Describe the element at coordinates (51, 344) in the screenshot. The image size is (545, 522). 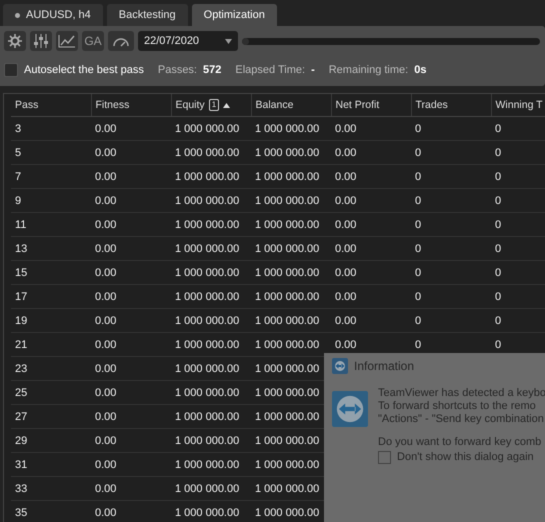
I see `table-cell: 21` at that location.